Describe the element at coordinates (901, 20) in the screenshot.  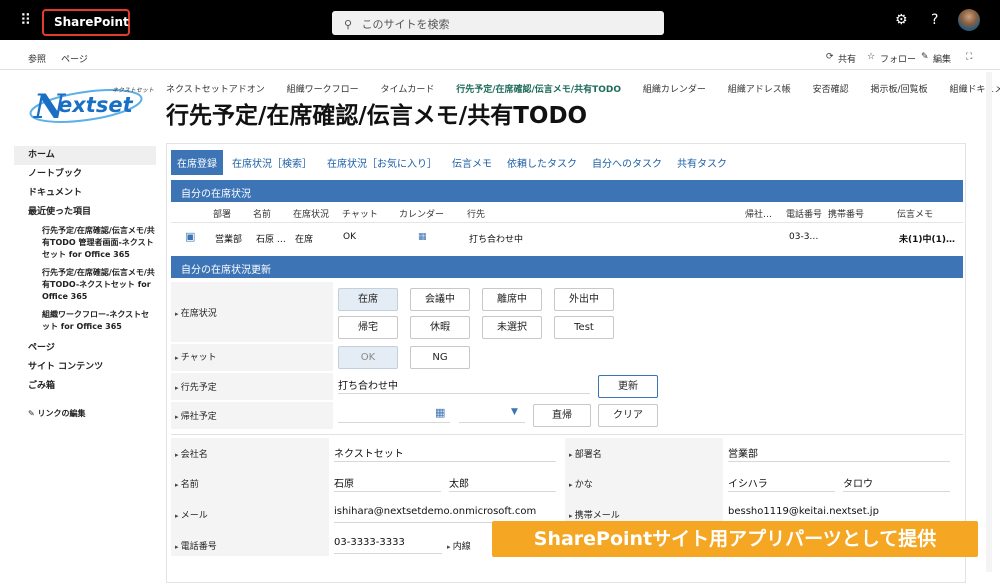
I see `gear-icon: ⚙` at that location.